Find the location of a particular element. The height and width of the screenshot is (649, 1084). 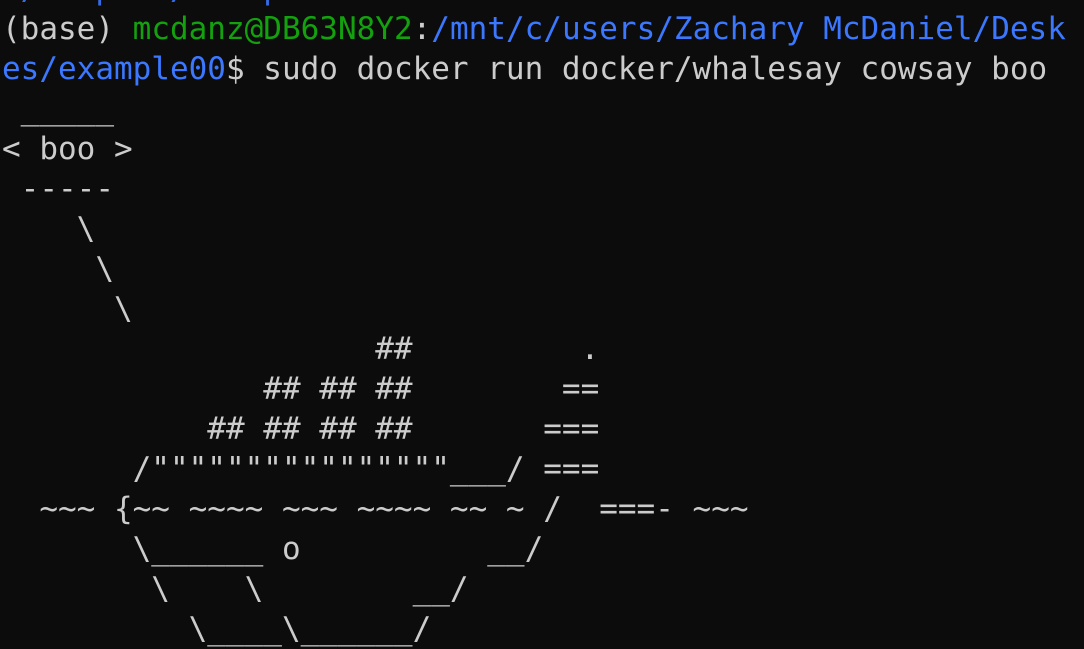

previous-output-line: s/chaptr3/exampl is located at coordinates (534, 4).